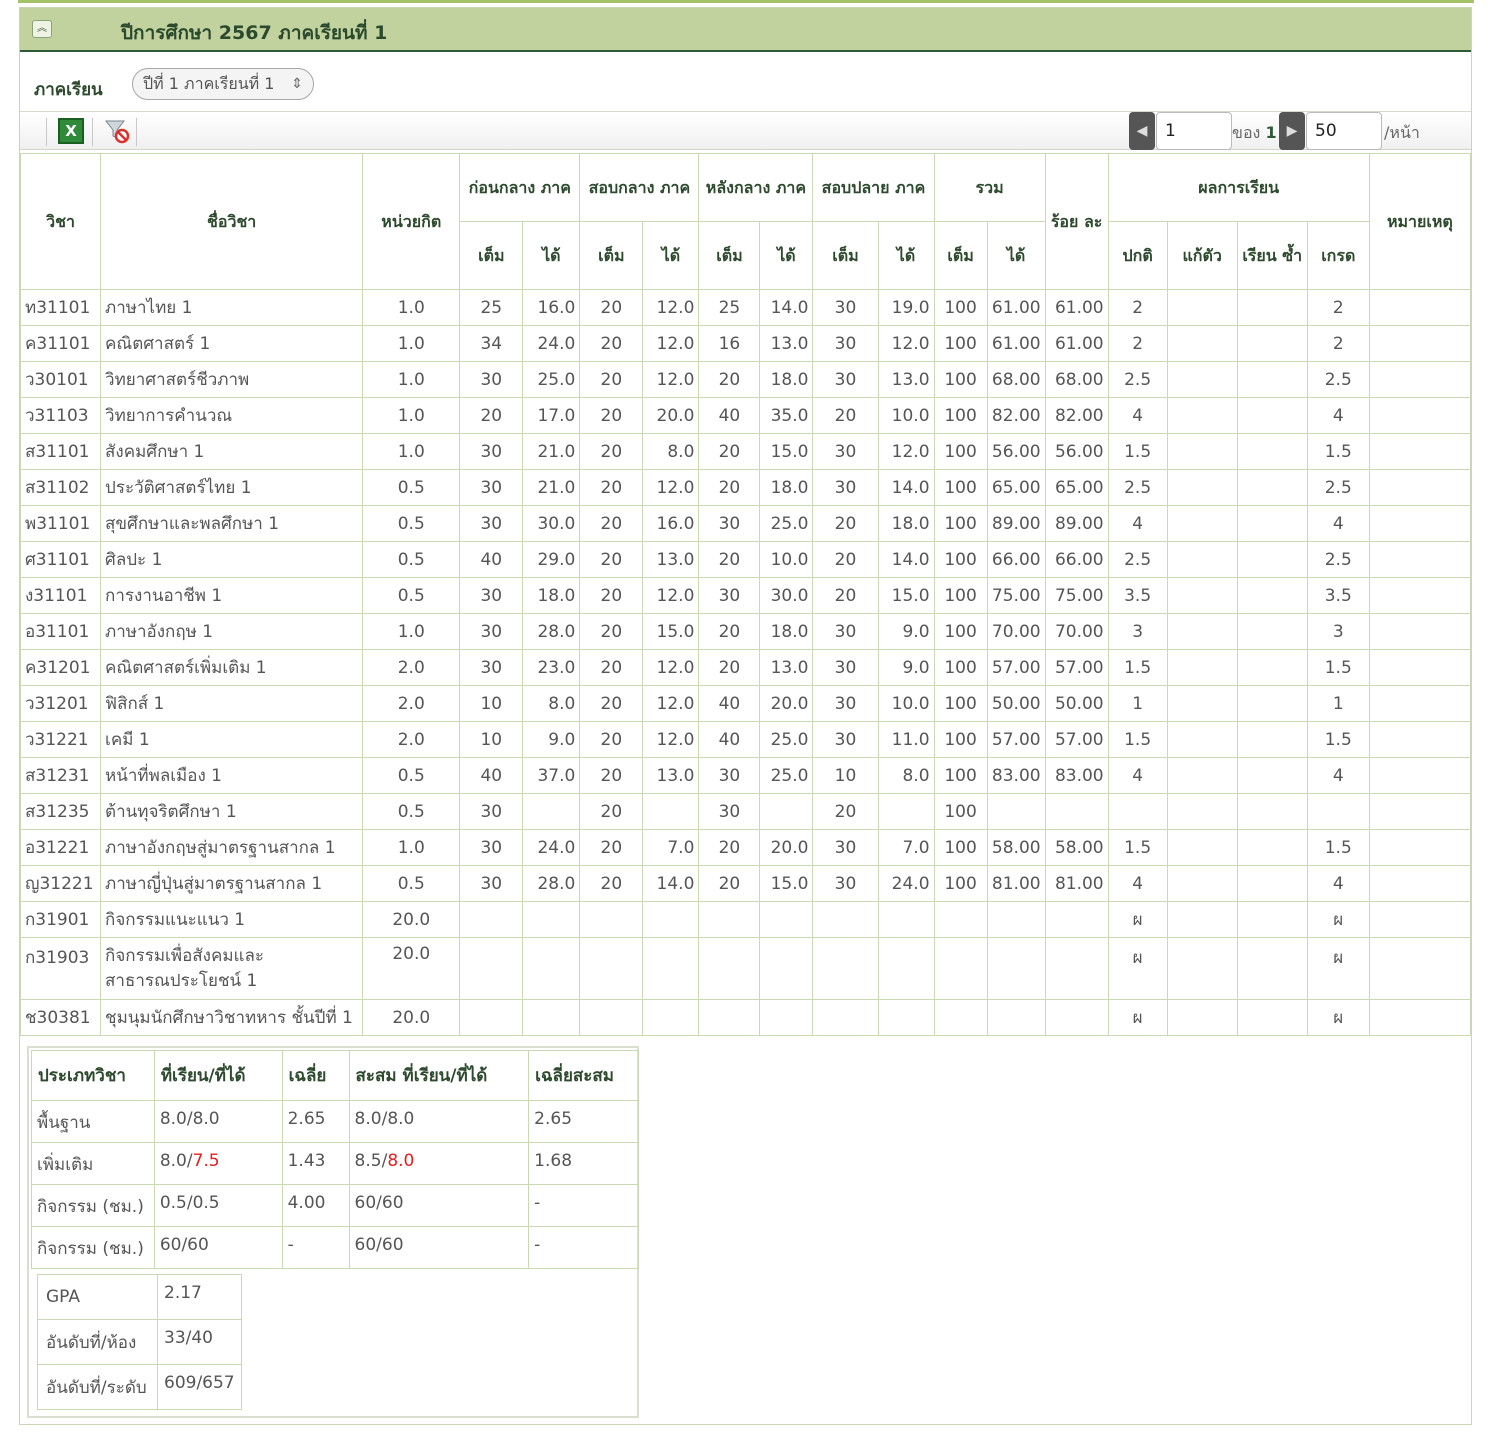 The width and height of the screenshot is (1491, 1441). I want to click on cell-t-g: 58.00, so click(1016, 847).